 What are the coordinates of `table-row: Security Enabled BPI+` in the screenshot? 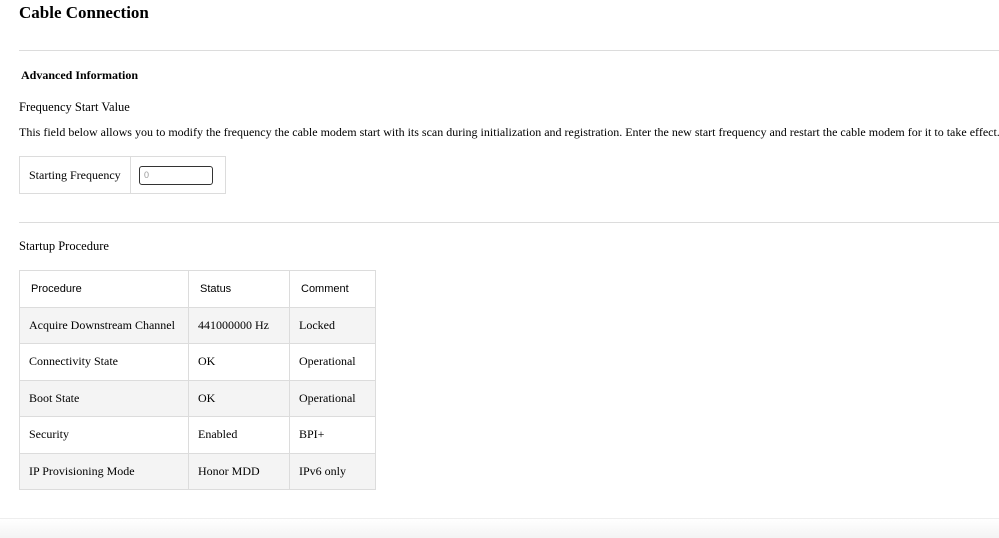 It's located at (197, 435).